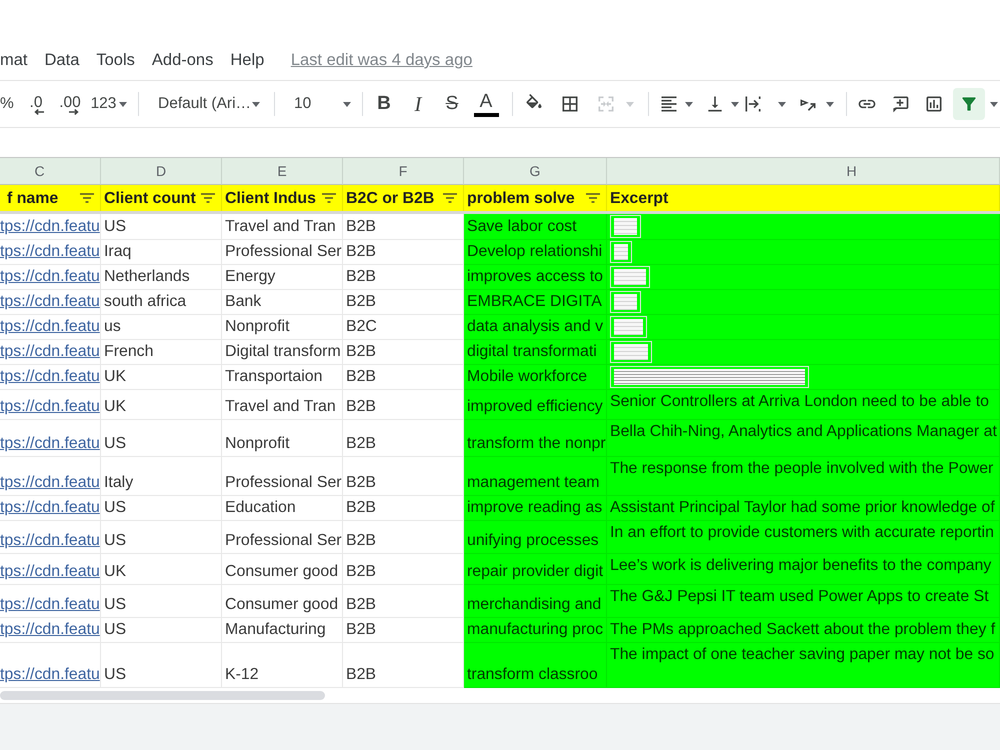  What do you see at coordinates (535, 352) in the screenshot?
I see `table-cell: digital transformati` at bounding box center [535, 352].